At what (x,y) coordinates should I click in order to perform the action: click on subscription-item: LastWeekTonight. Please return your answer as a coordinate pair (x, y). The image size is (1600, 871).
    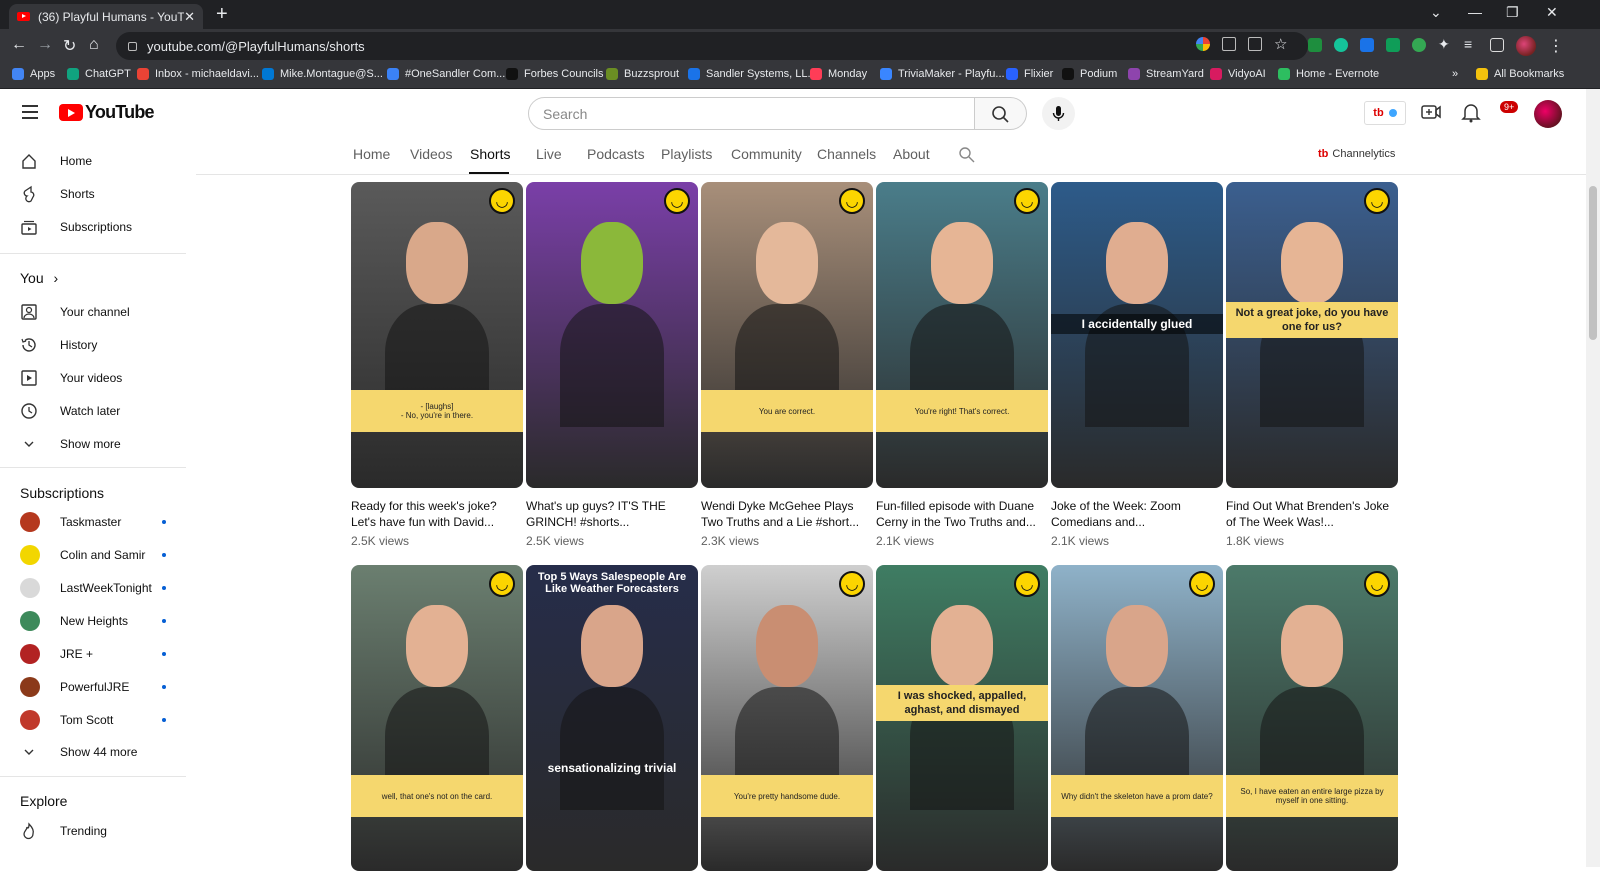
    Looking at the image, I should click on (86, 588).